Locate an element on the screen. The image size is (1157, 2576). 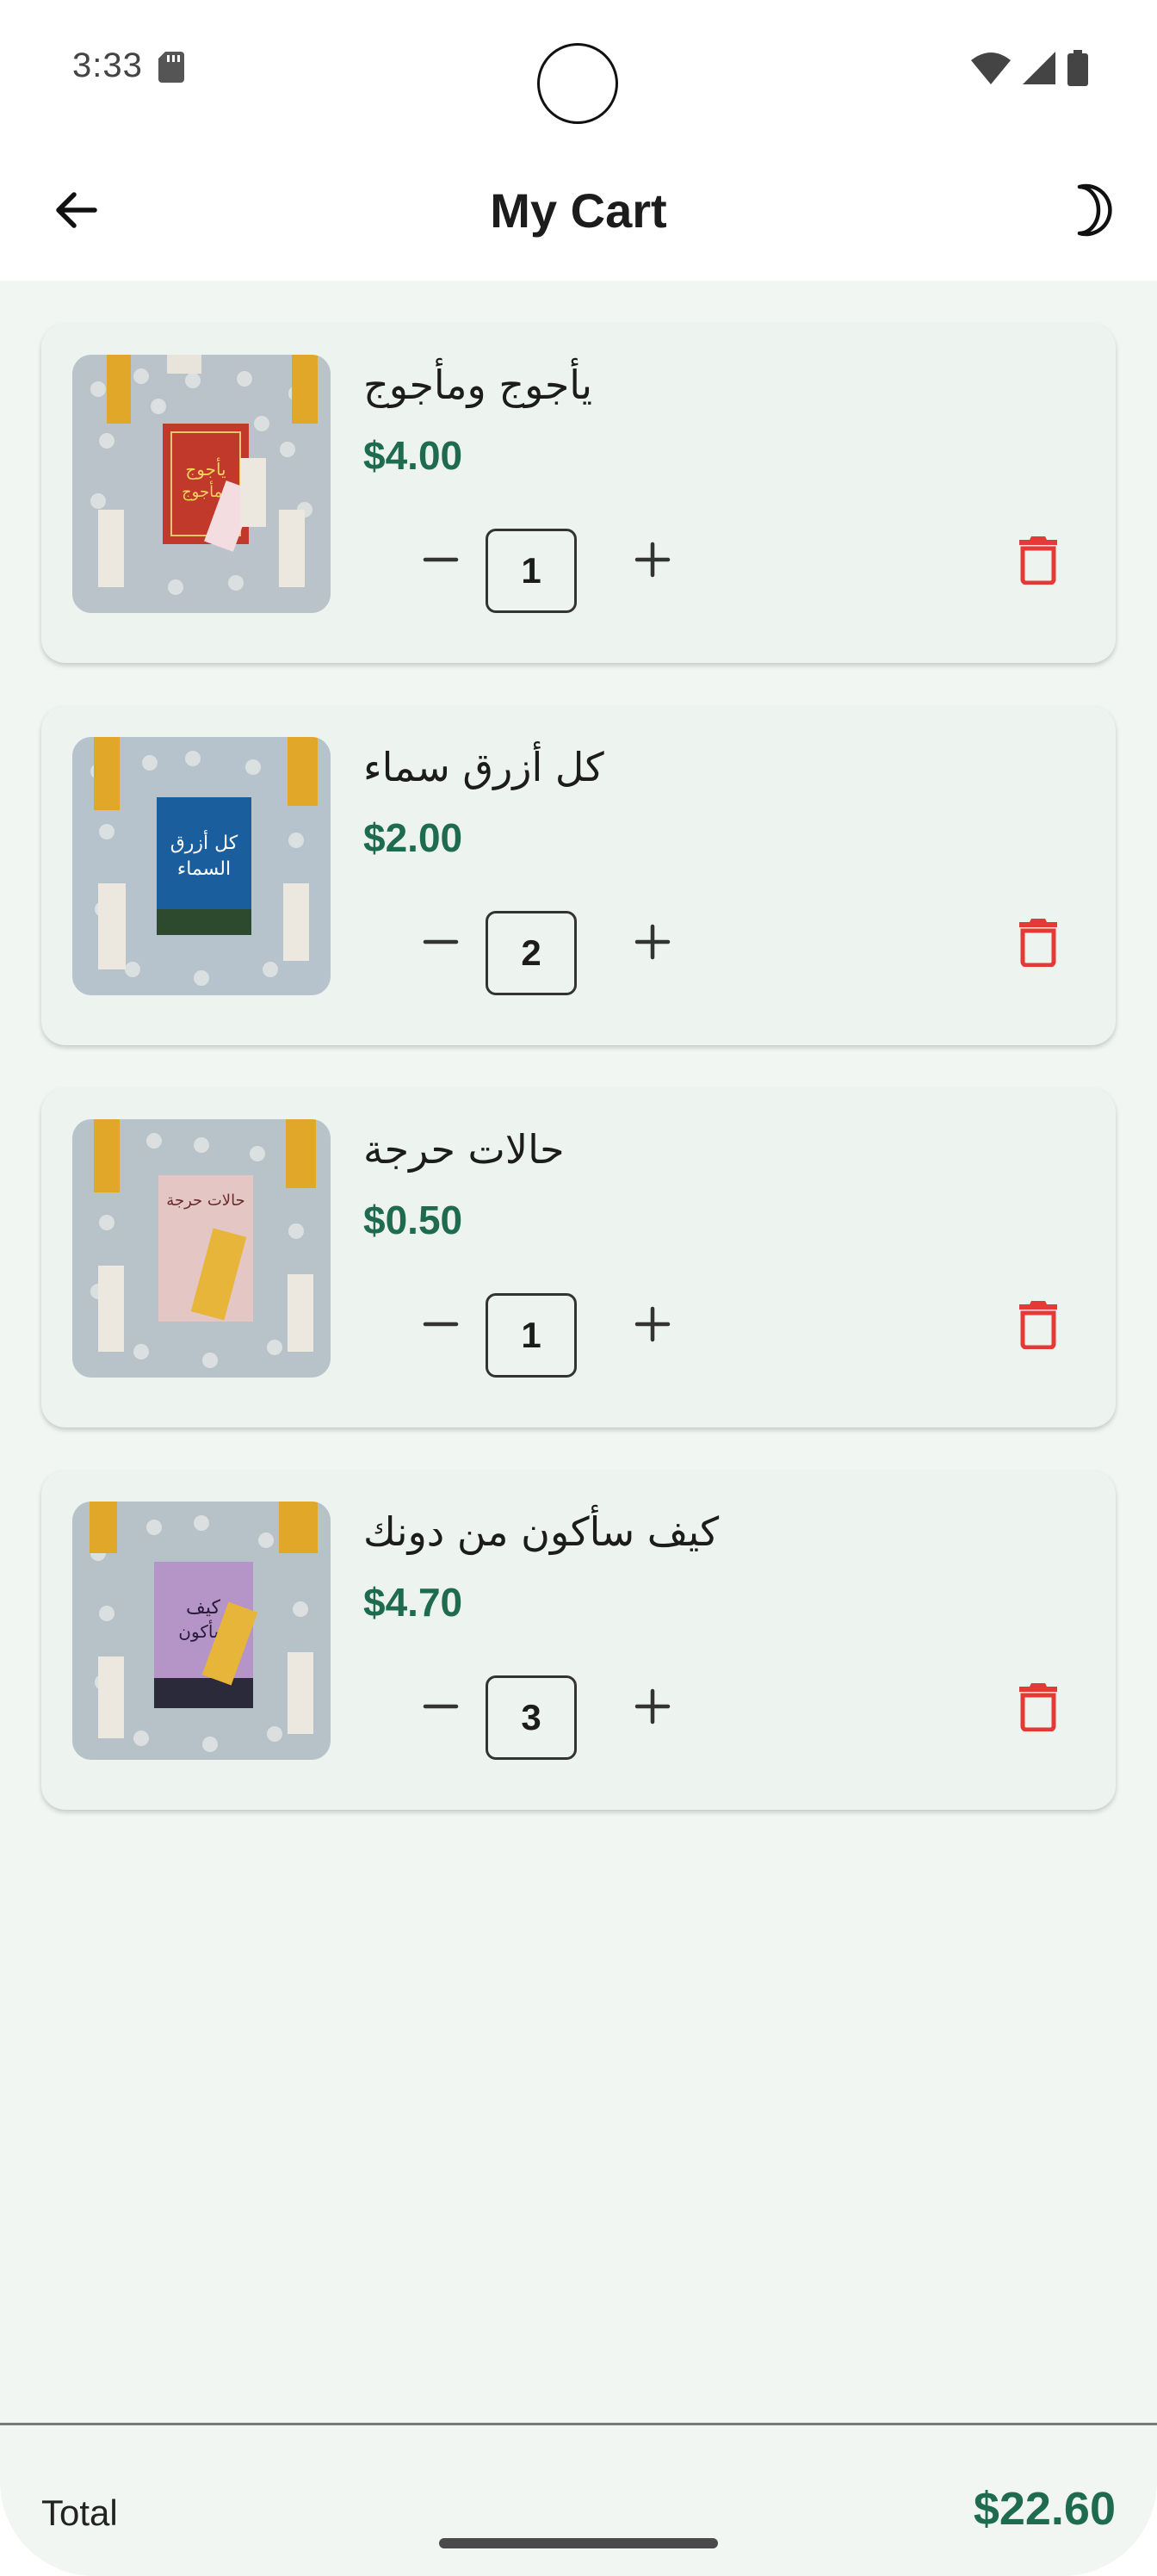
page-title: My Cart is located at coordinates (579, 210).